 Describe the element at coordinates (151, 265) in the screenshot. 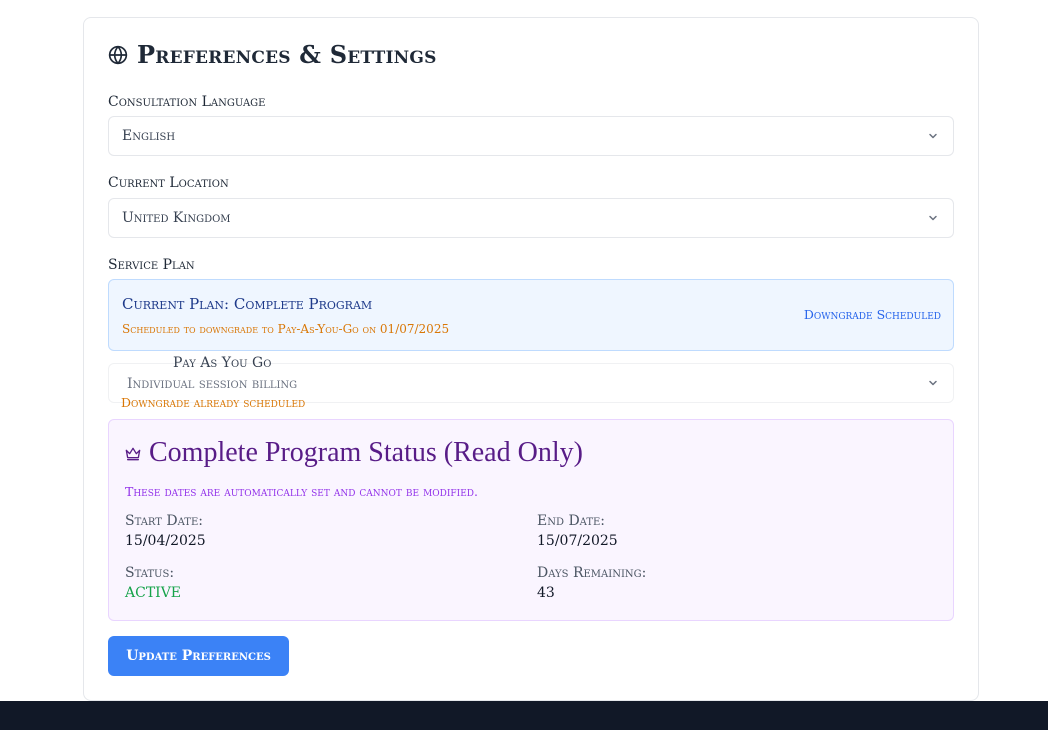

I see `service-plan-label: Service Plan` at that location.